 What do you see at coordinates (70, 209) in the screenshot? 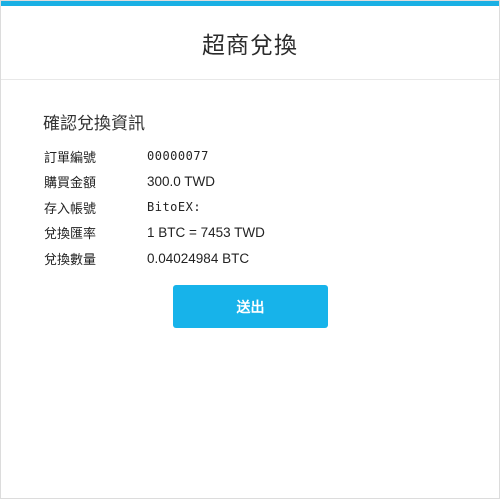
I see `deposit-account-label: 存入帳號` at bounding box center [70, 209].